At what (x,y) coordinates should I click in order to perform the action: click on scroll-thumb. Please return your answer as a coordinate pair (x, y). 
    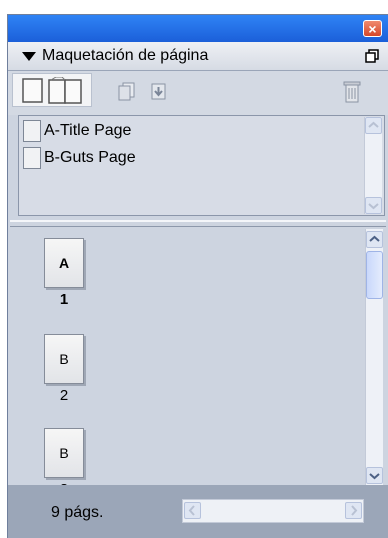
    Looking at the image, I should click on (374, 275).